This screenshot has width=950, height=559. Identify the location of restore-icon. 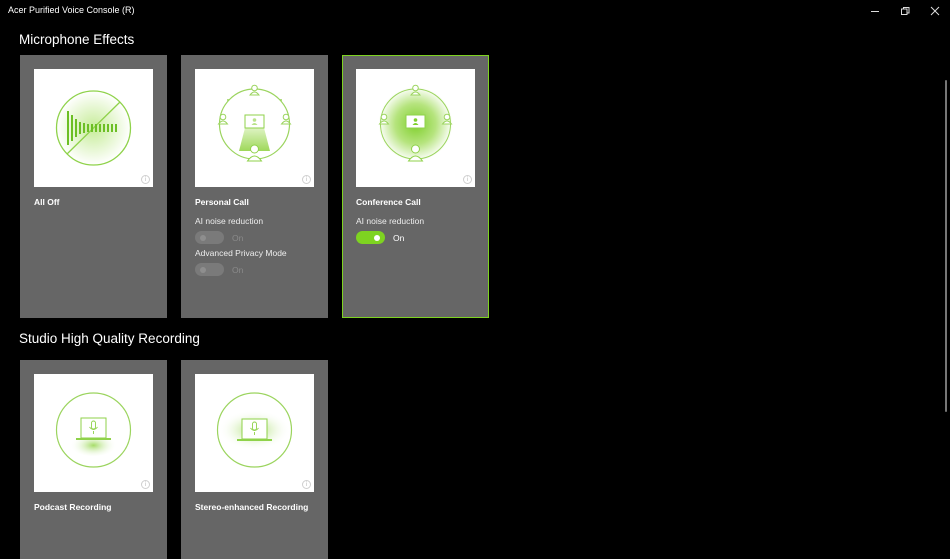
(905, 11).